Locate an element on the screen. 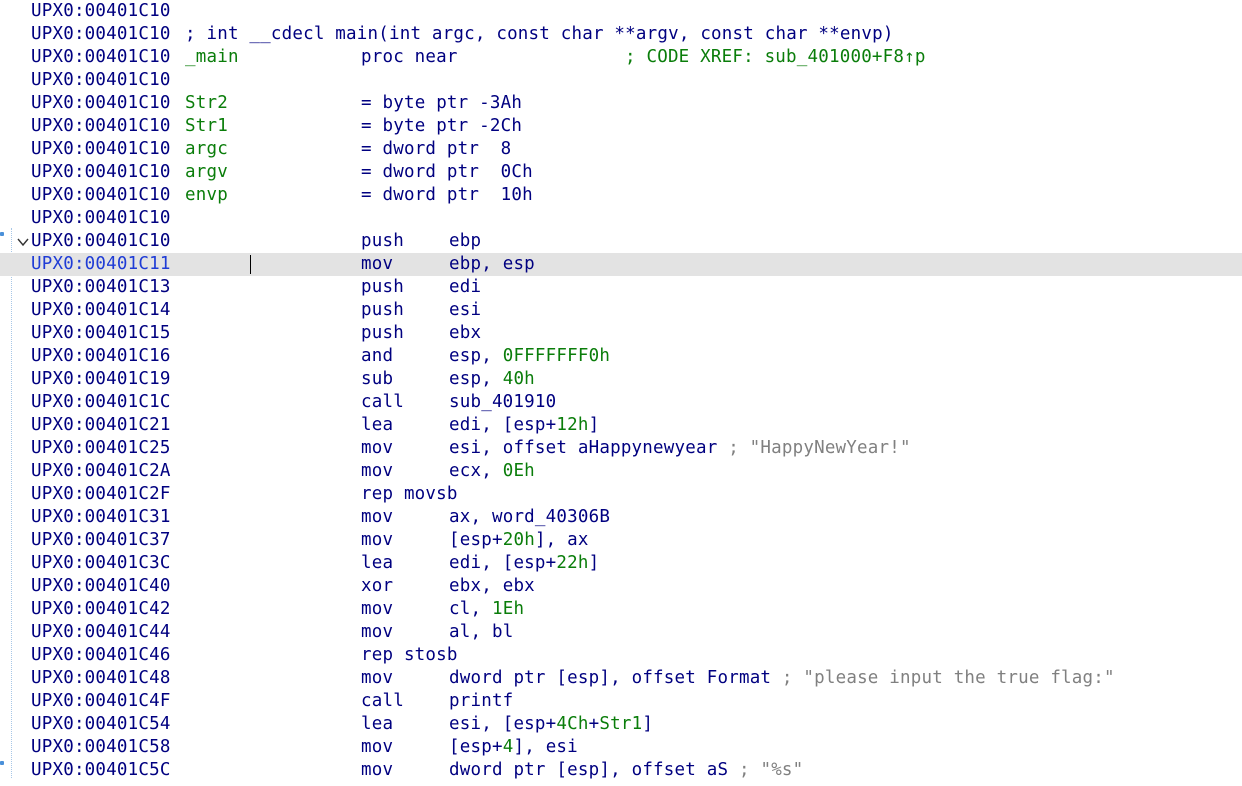 This screenshot has height=786, width=1242. address-label: UPX0:00401C37 is located at coordinates (101, 540).